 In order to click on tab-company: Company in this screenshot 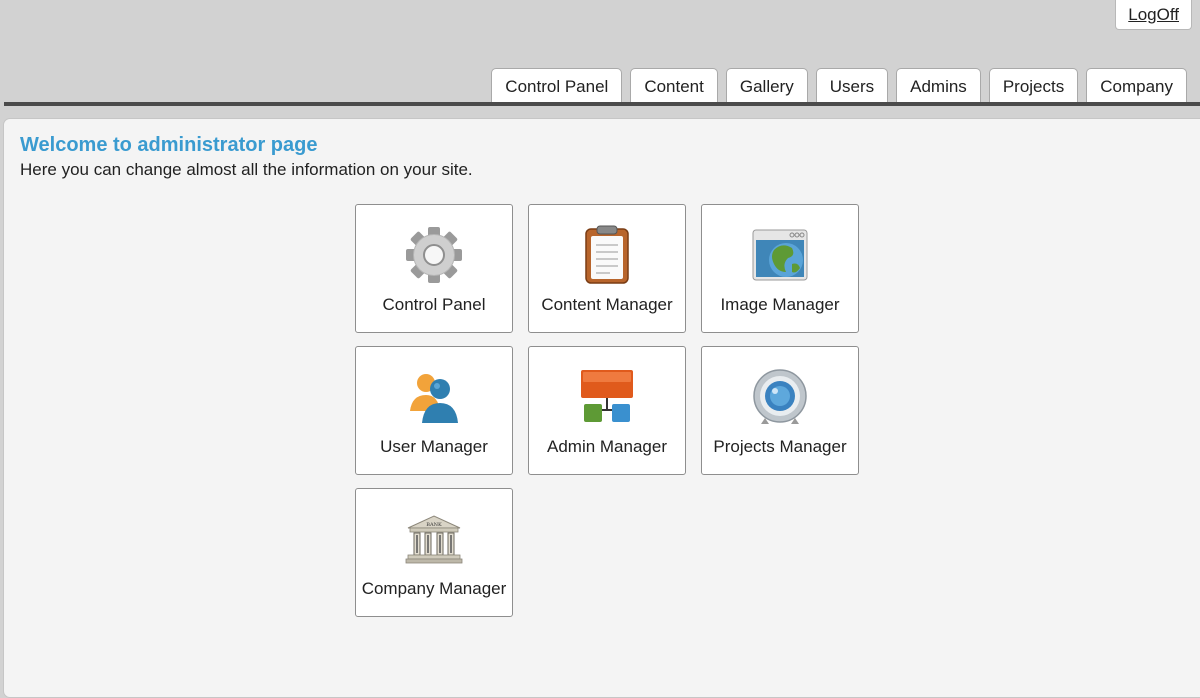, I will do `click(1136, 86)`.